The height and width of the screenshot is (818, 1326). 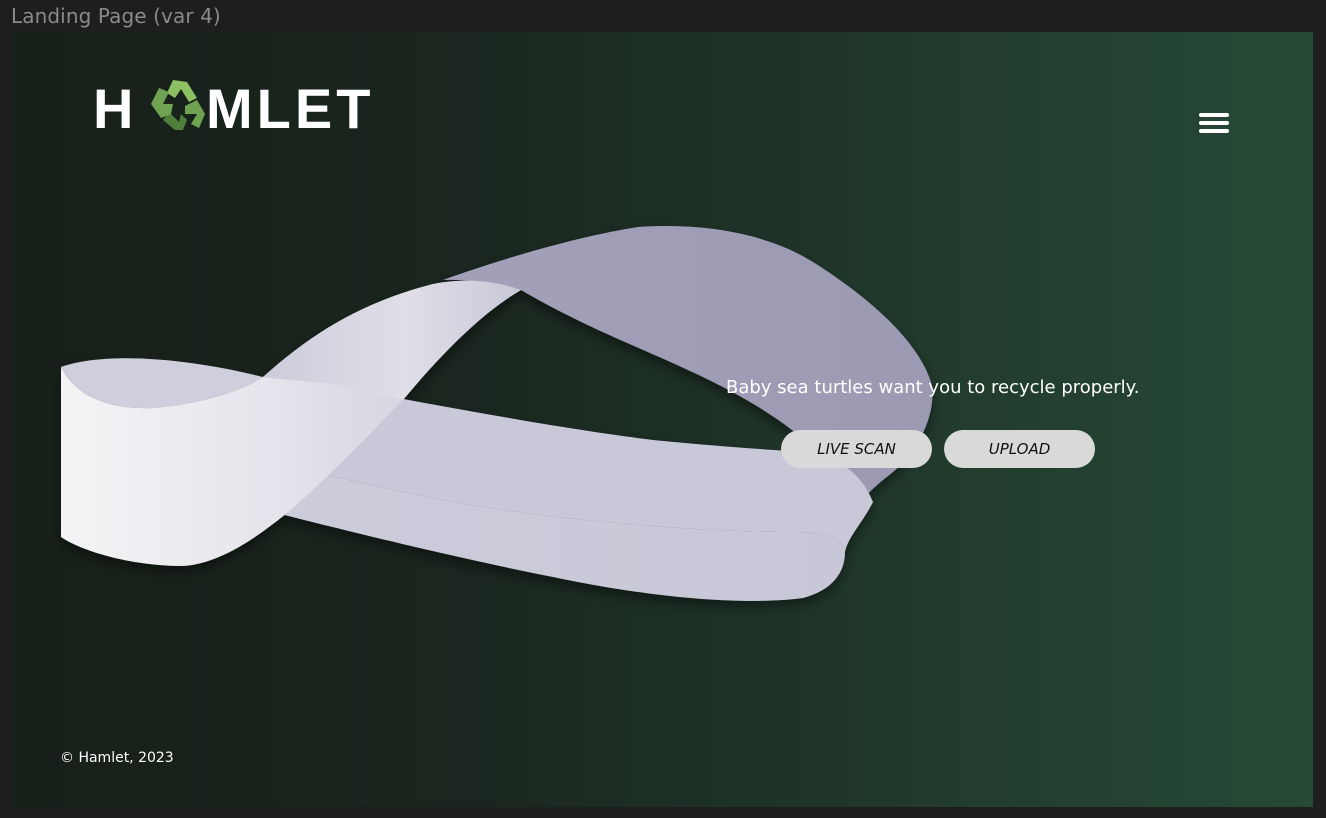 I want to click on recycle-icon, so click(x=178, y=105).